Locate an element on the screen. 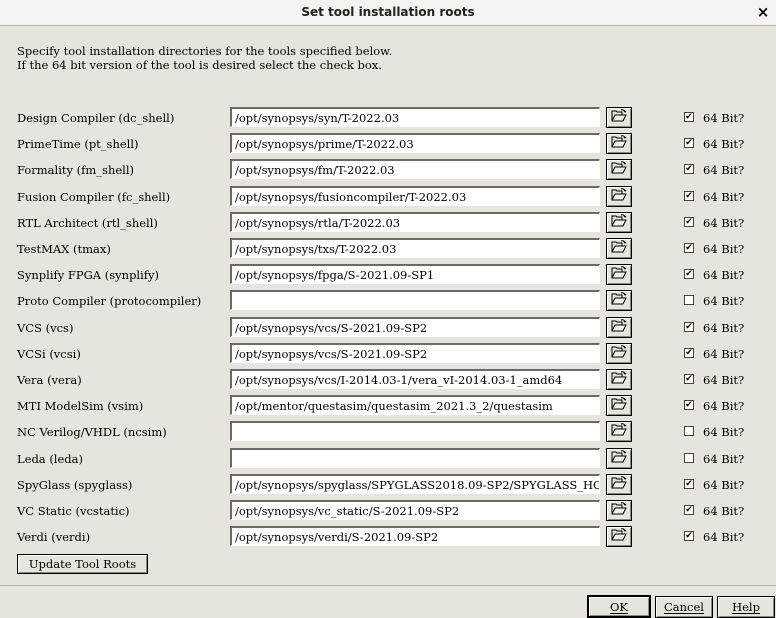 The width and height of the screenshot is (776, 618). cancel-button: Cancel is located at coordinates (684, 607).